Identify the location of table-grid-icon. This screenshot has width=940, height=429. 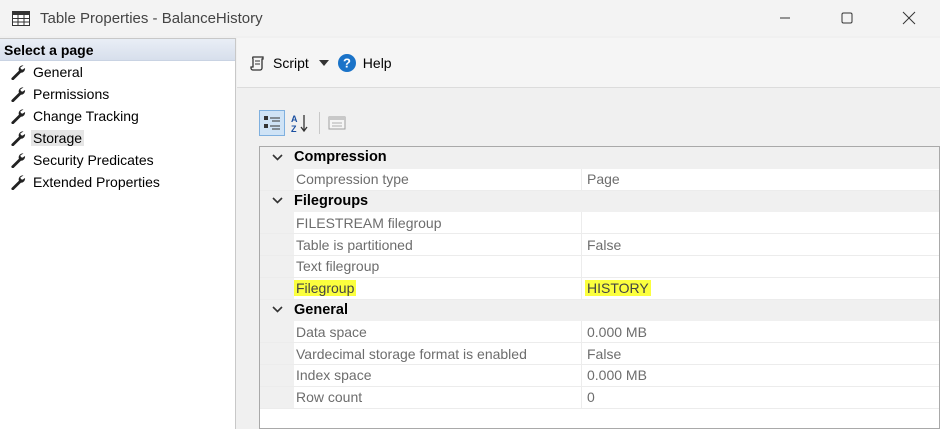
(21, 18).